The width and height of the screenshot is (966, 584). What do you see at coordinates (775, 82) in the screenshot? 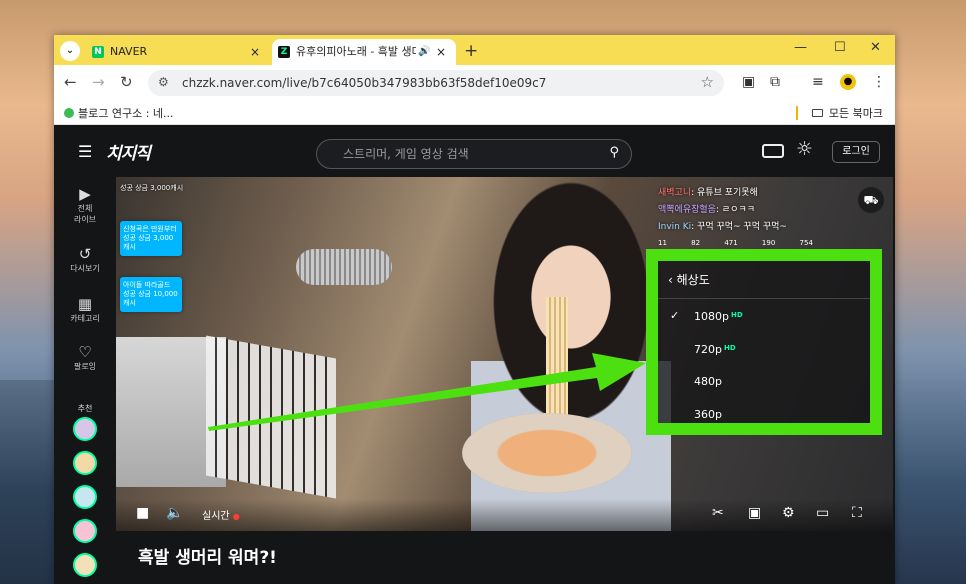
I see `extensions-icon: ⧉` at bounding box center [775, 82].